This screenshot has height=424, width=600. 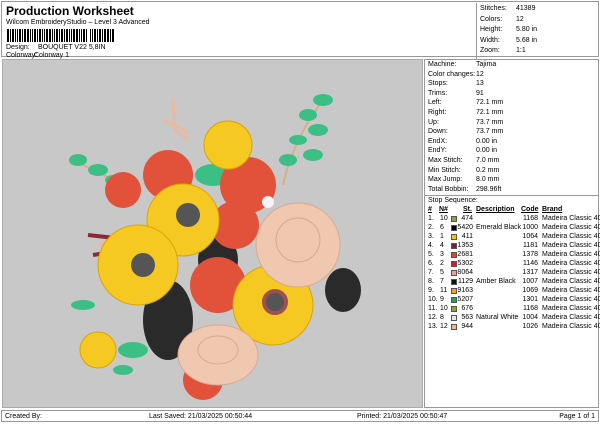 I want to click on needle-number: 6, so click(x=442, y=227).